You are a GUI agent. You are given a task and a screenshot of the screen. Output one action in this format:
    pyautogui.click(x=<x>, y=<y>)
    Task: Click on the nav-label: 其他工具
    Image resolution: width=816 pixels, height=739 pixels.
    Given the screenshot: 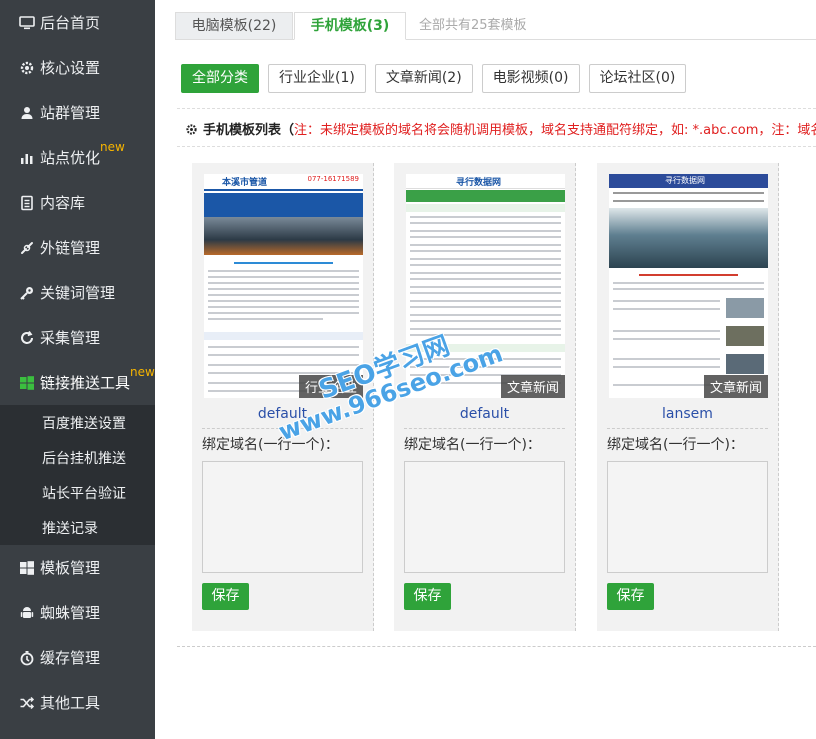 What is the action you would take?
    pyautogui.click(x=70, y=703)
    